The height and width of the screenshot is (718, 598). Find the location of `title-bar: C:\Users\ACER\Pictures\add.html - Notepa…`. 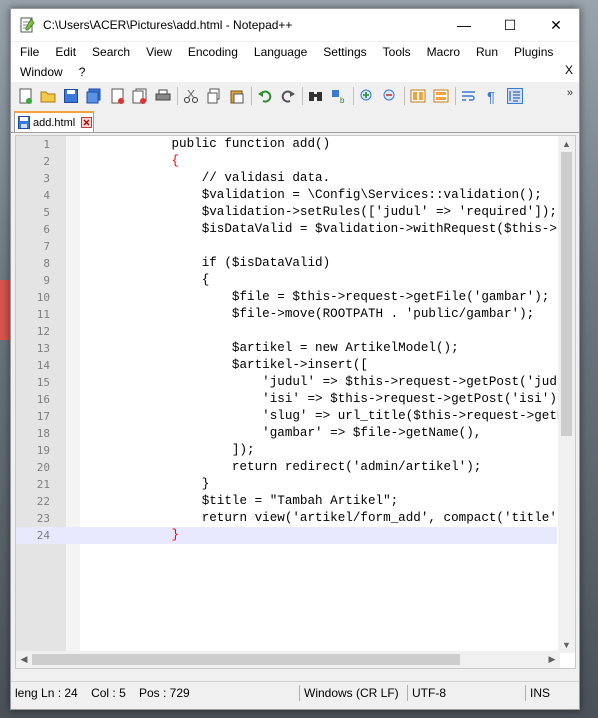

title-bar: C:\Users\ACER\Pictures\add.html - Notepa… is located at coordinates (295, 25).